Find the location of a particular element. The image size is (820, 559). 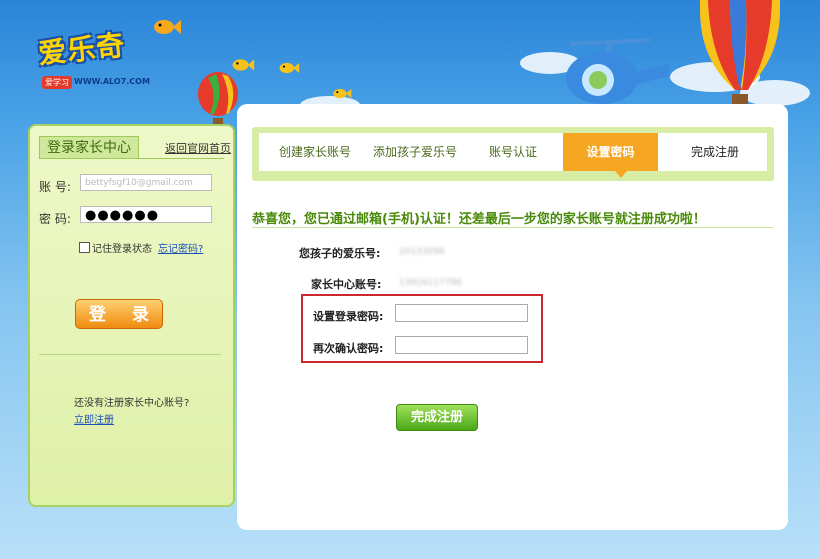

login-button: 登 录 is located at coordinates (119, 314).